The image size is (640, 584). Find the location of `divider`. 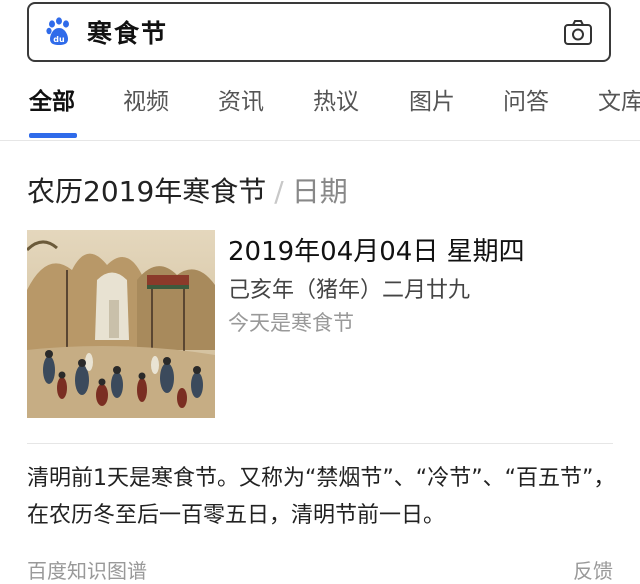

divider is located at coordinates (320, 140).